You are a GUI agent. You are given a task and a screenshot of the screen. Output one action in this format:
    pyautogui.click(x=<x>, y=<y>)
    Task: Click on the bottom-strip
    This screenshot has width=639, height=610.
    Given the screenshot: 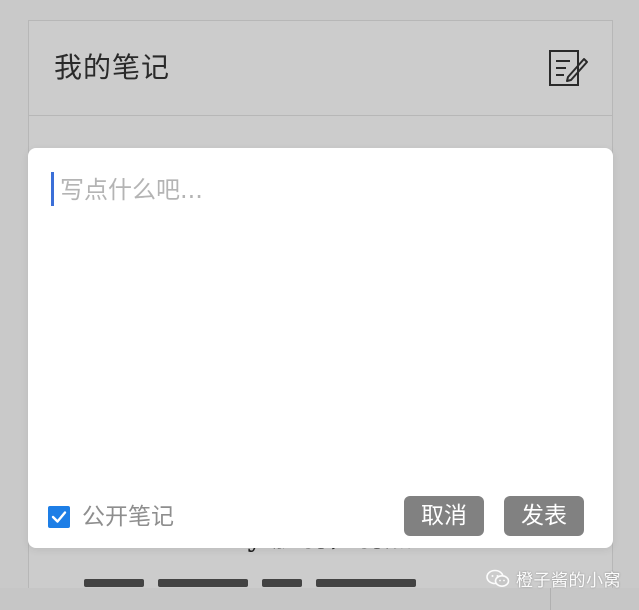 What is the action you would take?
    pyautogui.click(x=319, y=599)
    